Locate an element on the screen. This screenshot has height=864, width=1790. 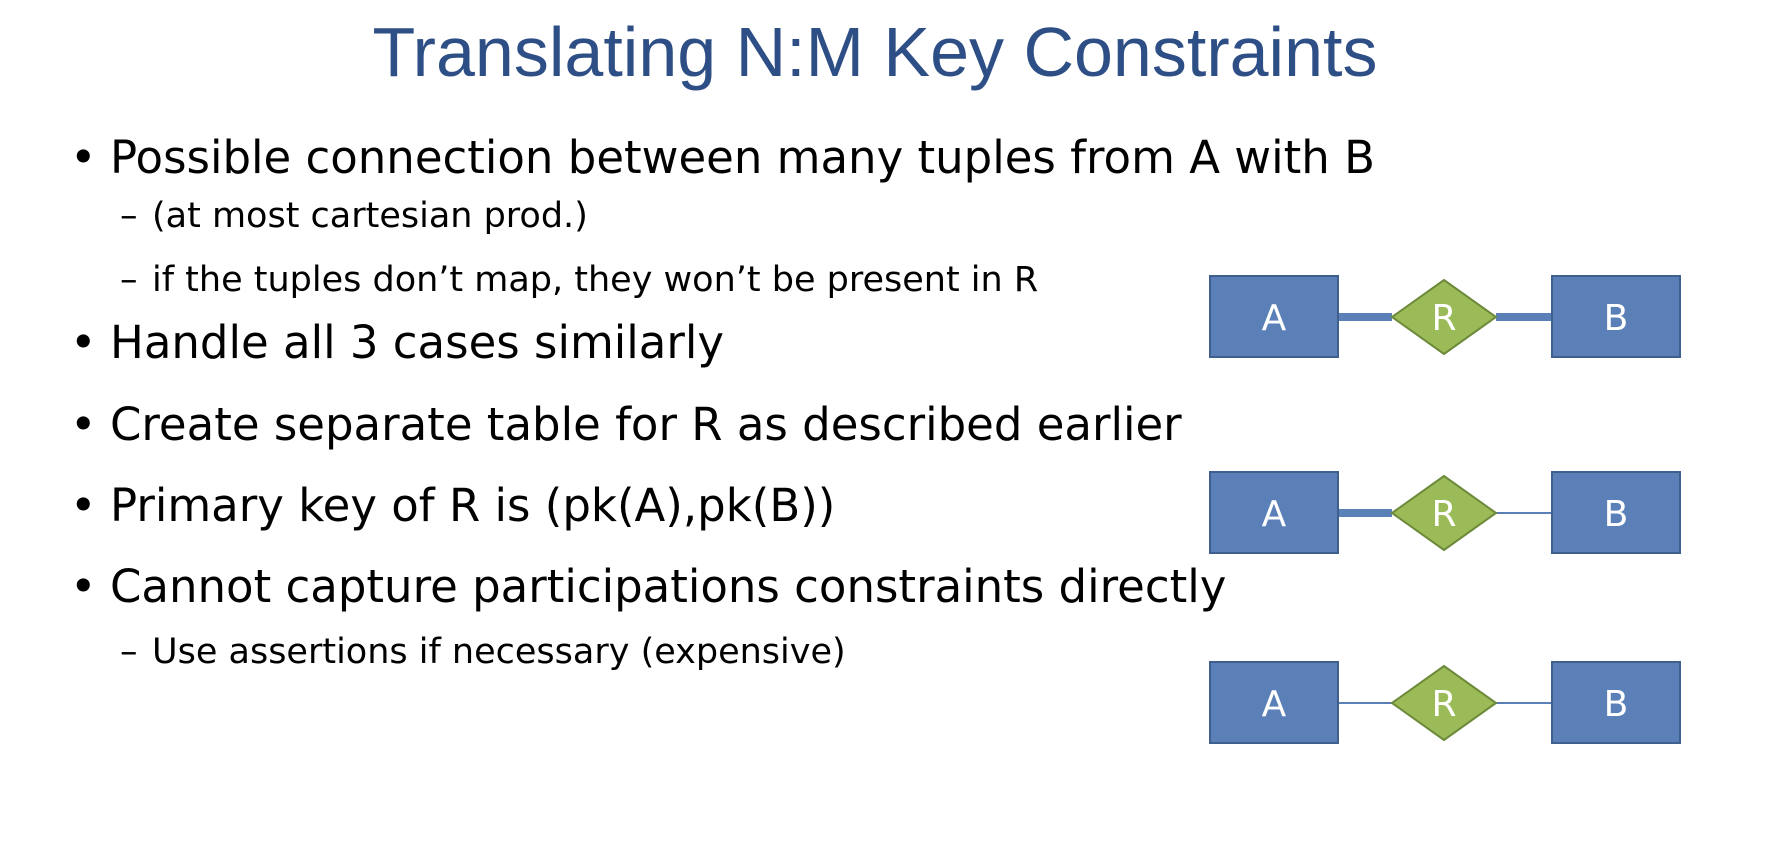
er-diagrams: A R B A R B A R B is located at coordinates (1445, 509).